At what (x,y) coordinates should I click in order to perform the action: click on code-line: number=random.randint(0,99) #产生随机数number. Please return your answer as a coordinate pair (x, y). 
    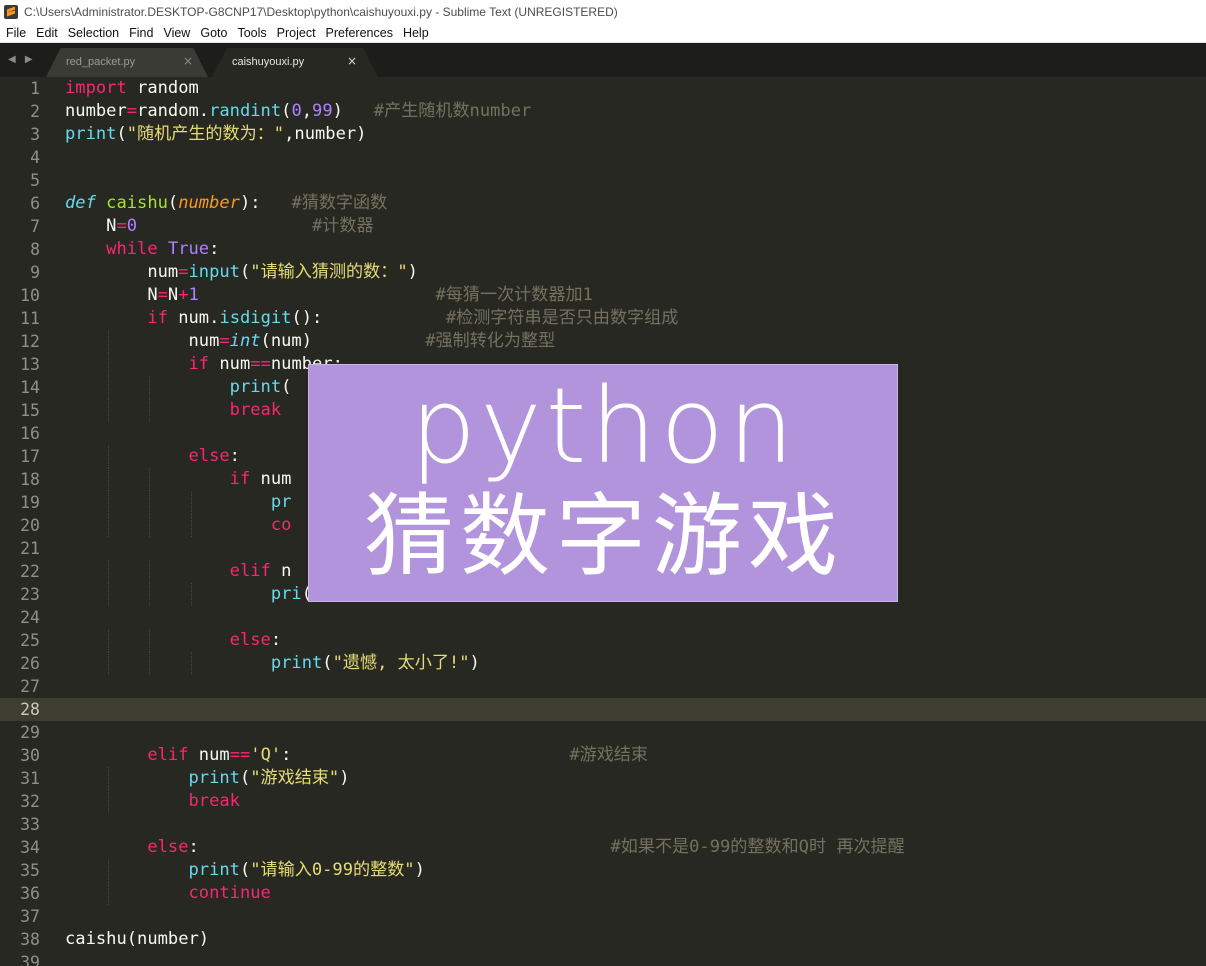
    Looking at the image, I should click on (298, 111).